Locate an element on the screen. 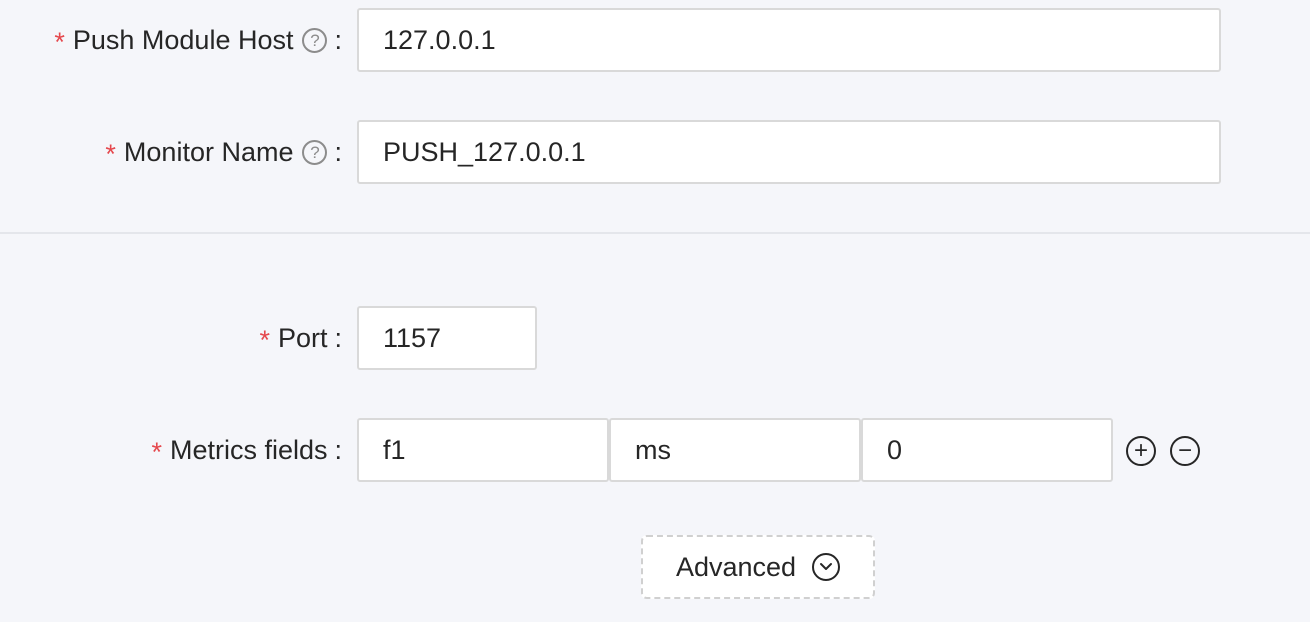  advanced-button: Advanced is located at coordinates (758, 567).